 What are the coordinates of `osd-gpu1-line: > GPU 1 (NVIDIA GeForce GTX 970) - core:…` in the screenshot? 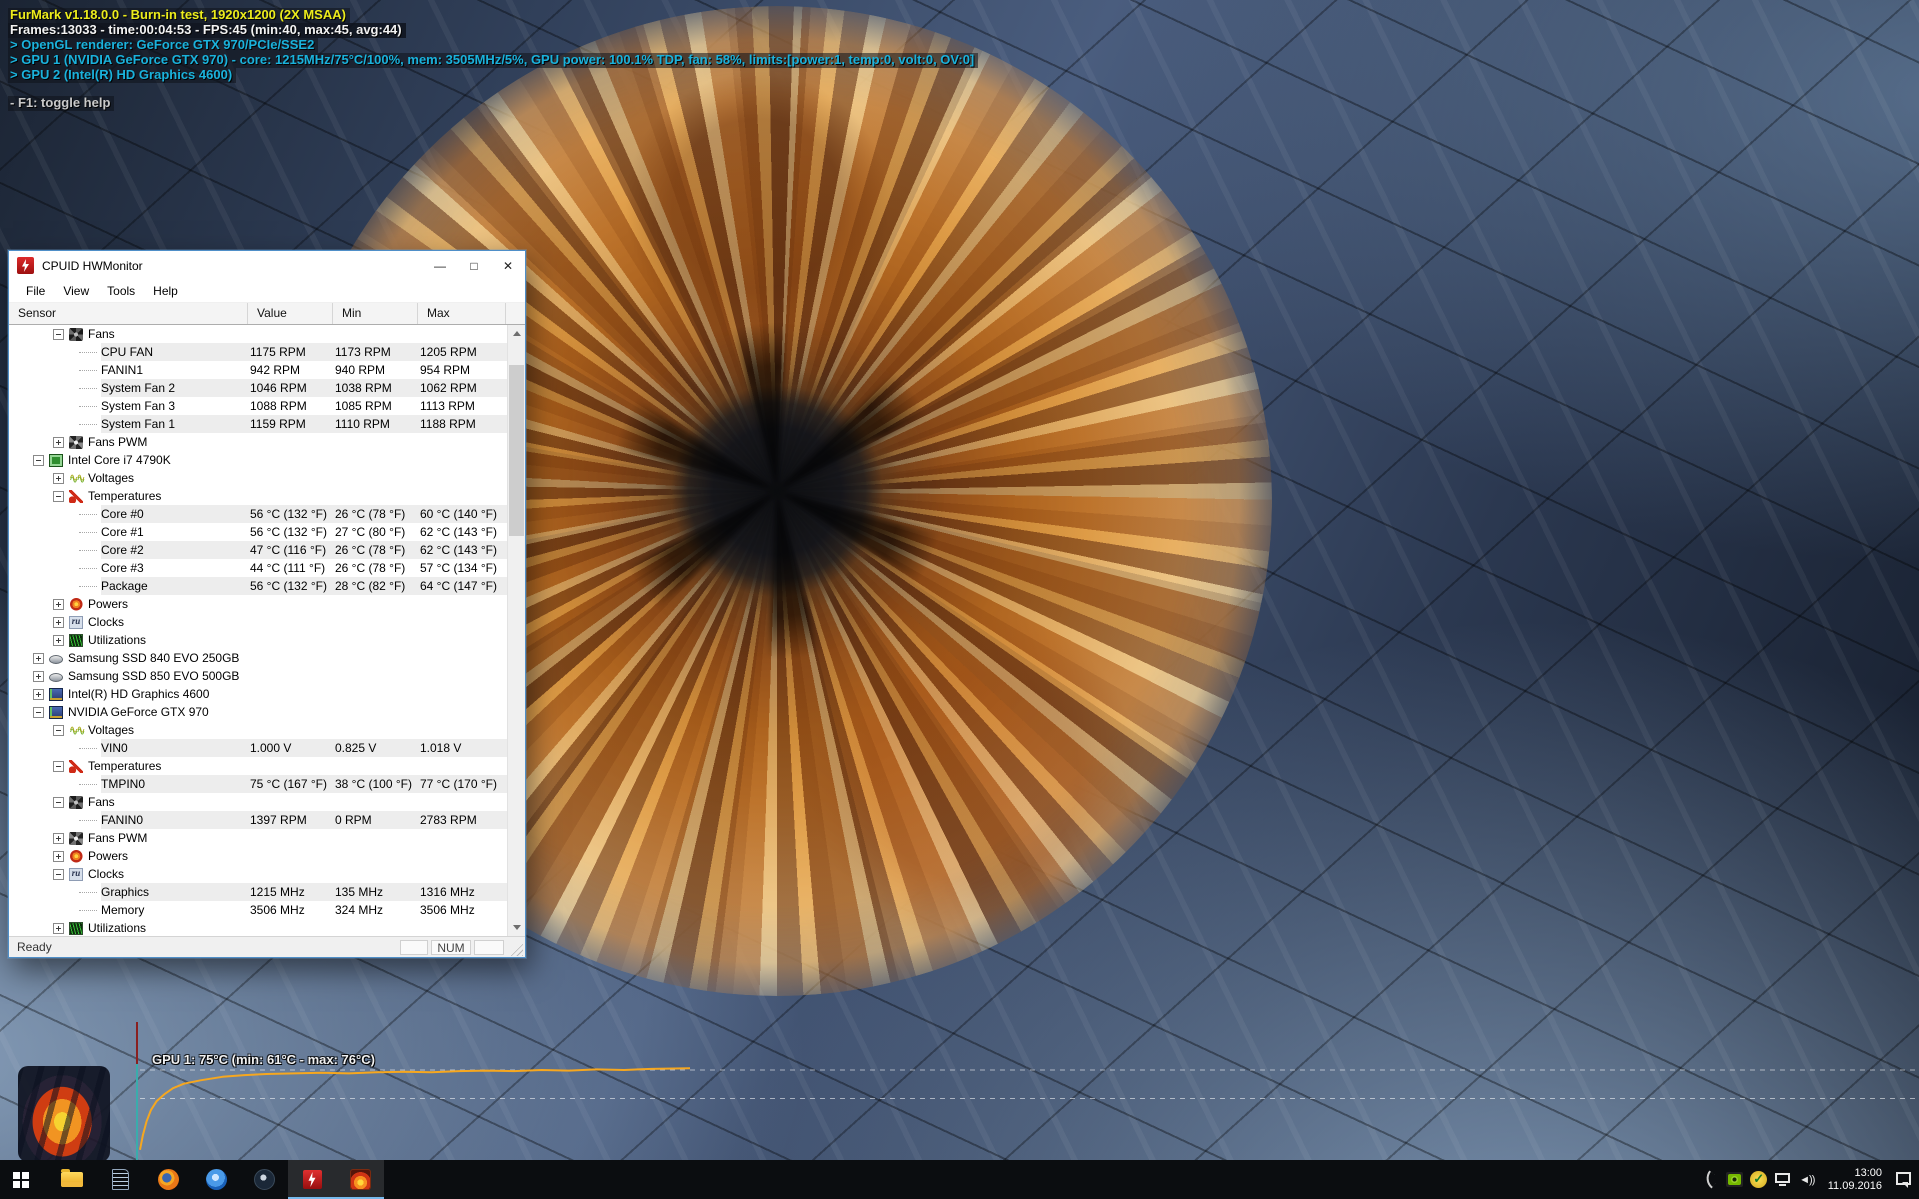 It's located at (493, 60).